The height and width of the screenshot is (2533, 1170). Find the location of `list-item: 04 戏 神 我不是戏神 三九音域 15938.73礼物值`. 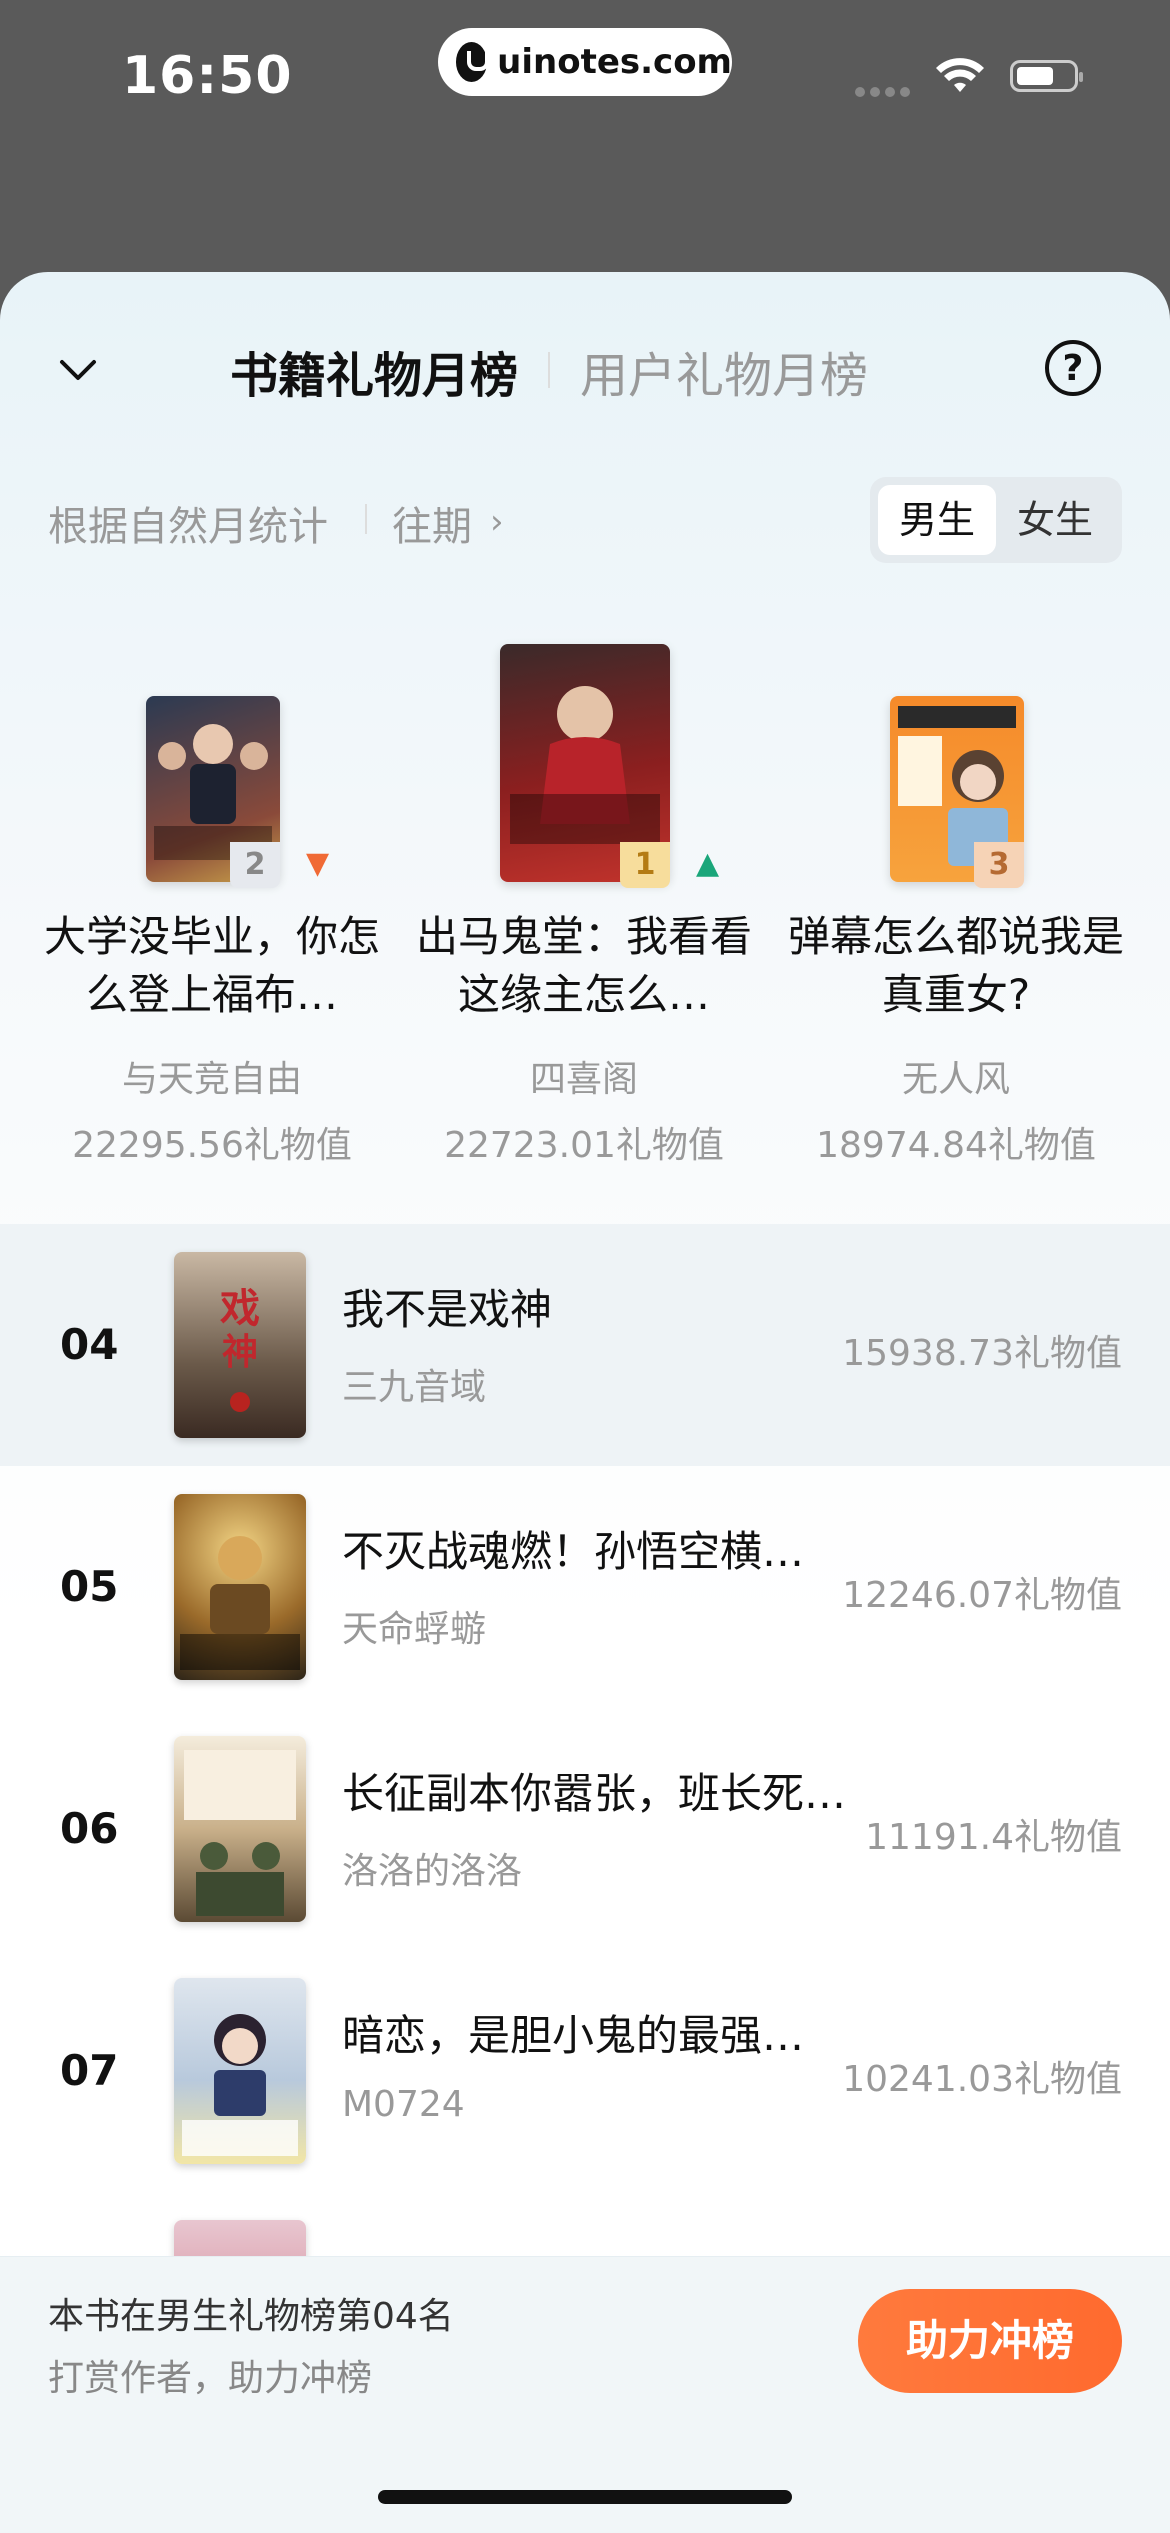

list-item: 04 戏 神 我不是戏神 三九音域 15938.73礼物值 is located at coordinates (585, 1345).